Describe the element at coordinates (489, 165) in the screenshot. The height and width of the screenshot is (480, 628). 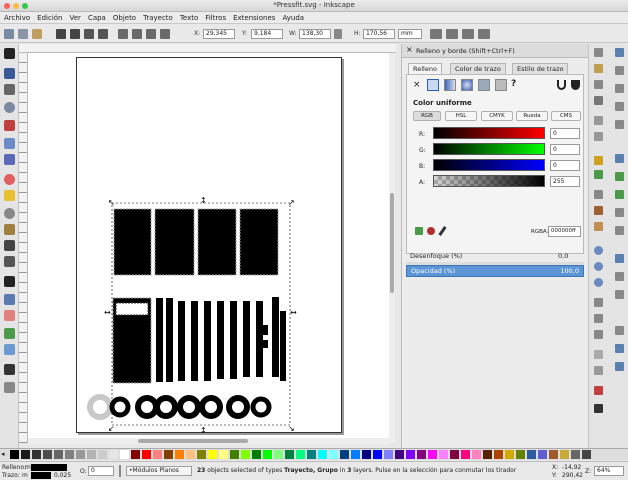
I see `b-slider` at that location.